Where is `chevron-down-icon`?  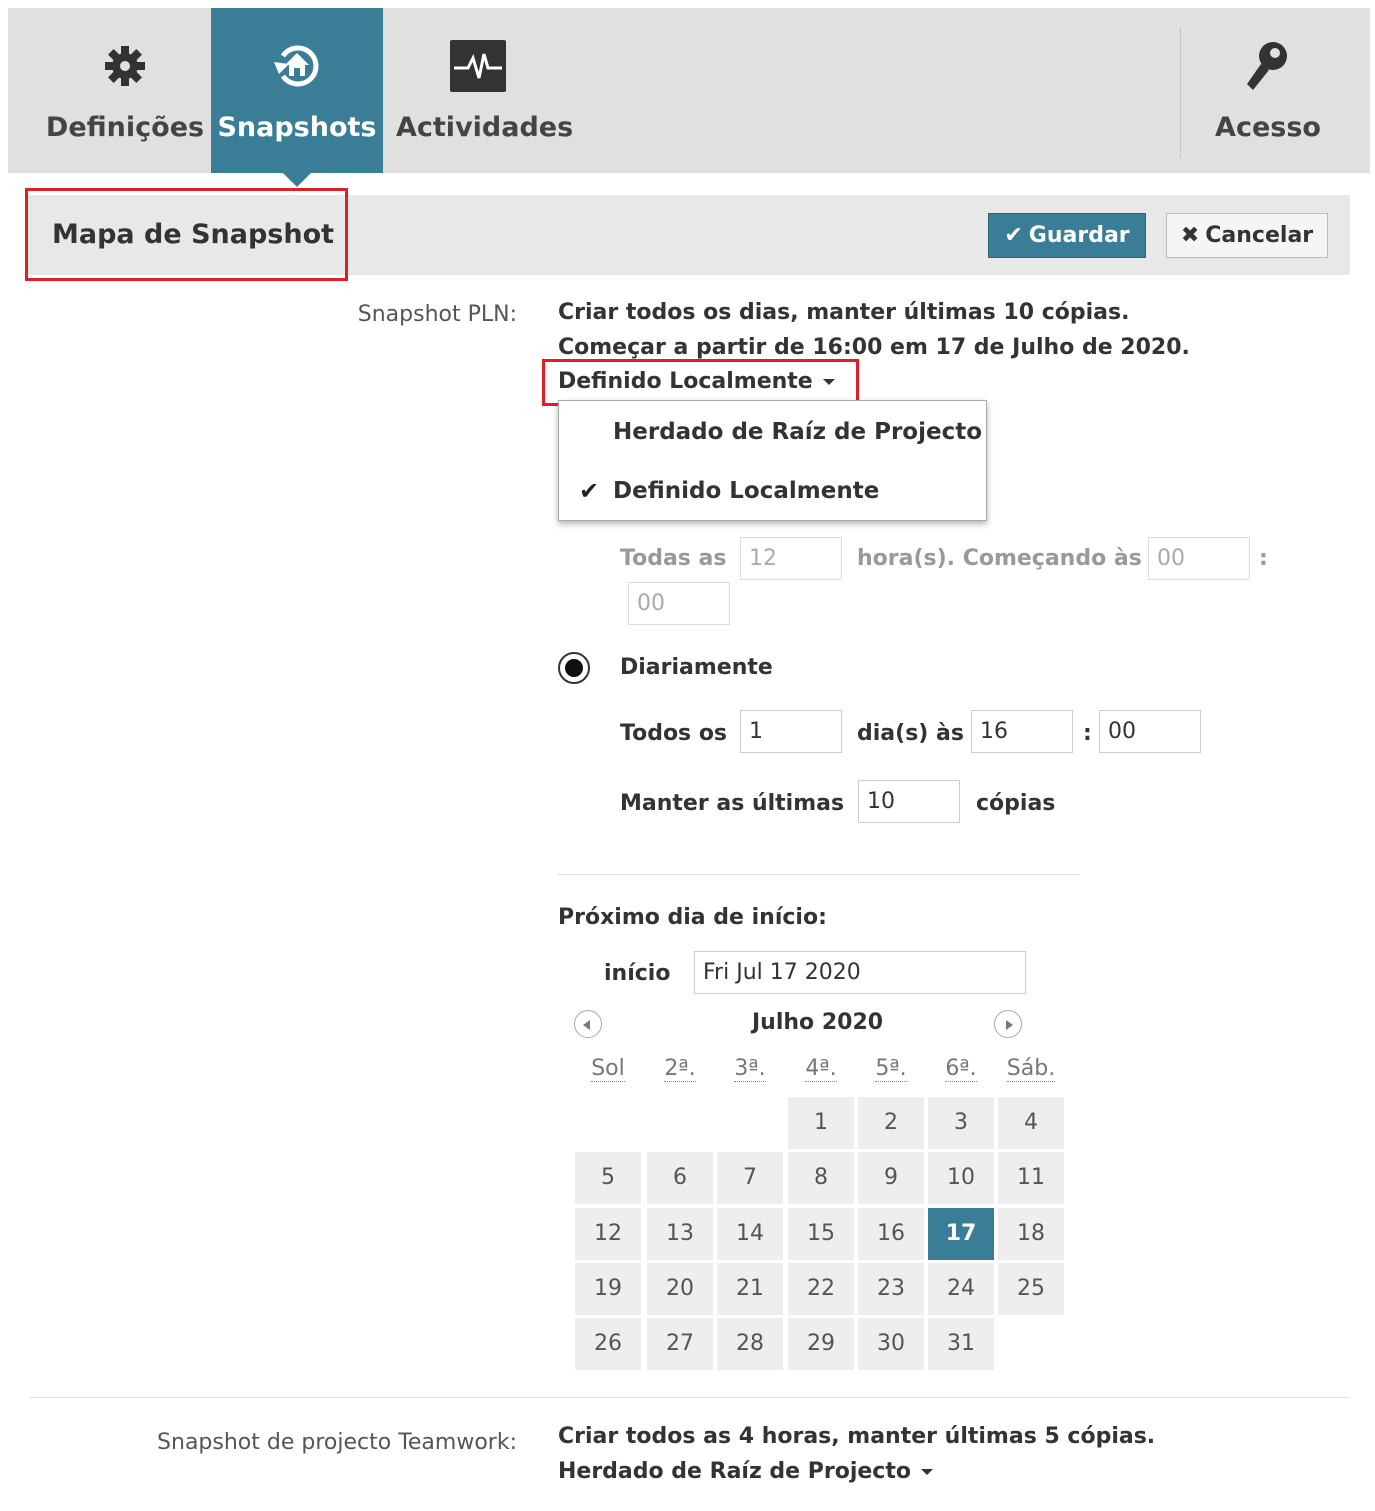 chevron-down-icon is located at coordinates (926, 1472).